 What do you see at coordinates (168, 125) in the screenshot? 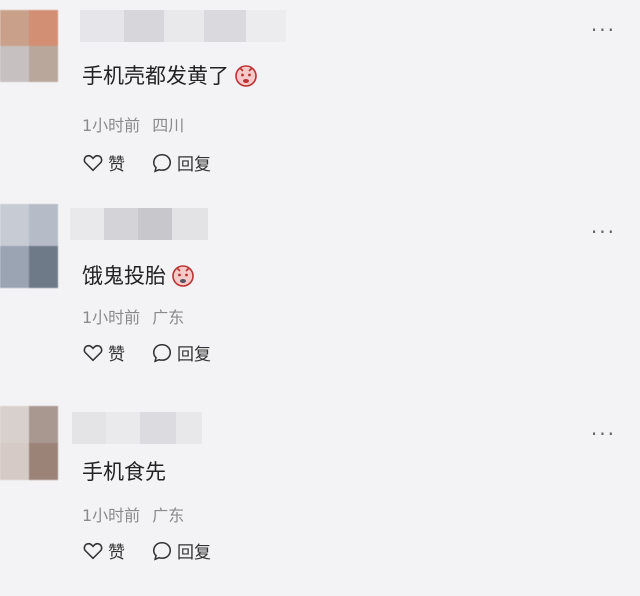
I see `location: 四川` at bounding box center [168, 125].